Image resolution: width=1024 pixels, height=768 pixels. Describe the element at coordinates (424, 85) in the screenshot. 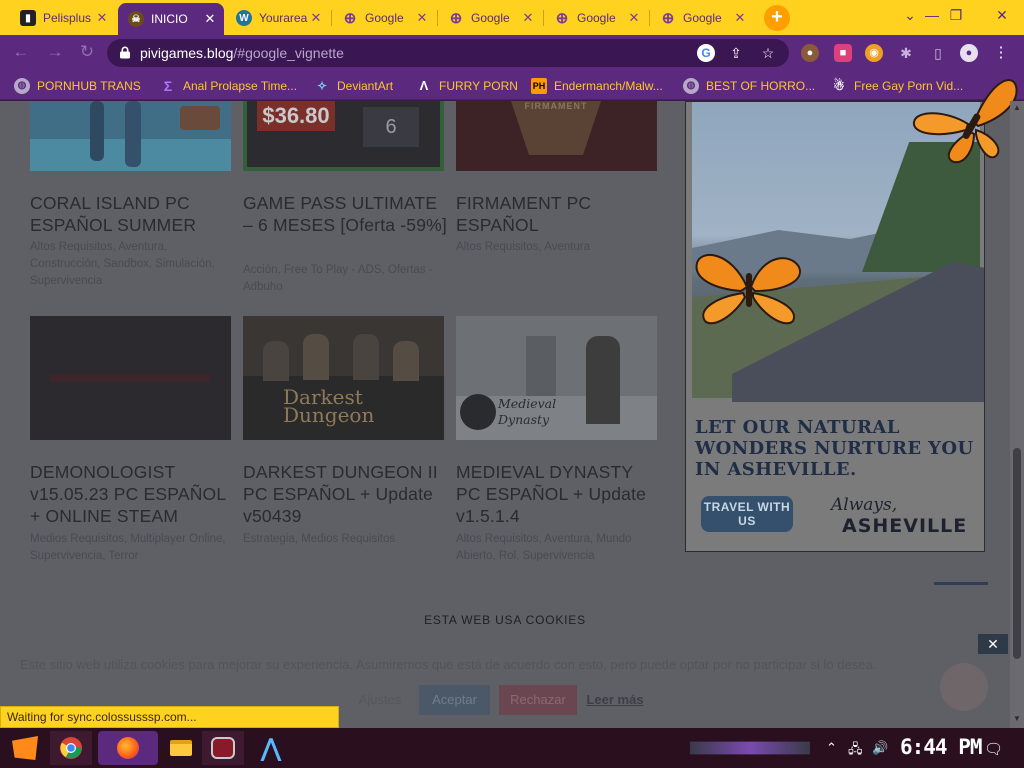

I see `triangle-logo-icon: Λ` at that location.